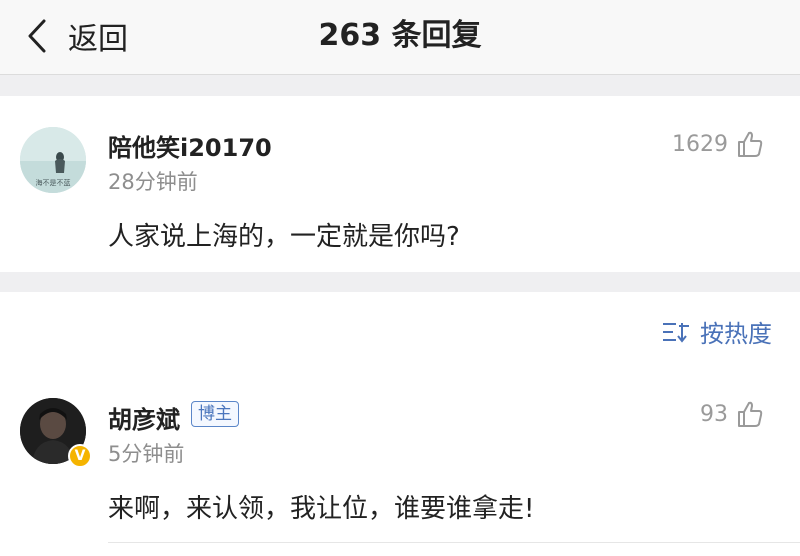  I want to click on reply-text: 来啊，来认领，我让位，谁要谁拿走!, so click(321, 509).